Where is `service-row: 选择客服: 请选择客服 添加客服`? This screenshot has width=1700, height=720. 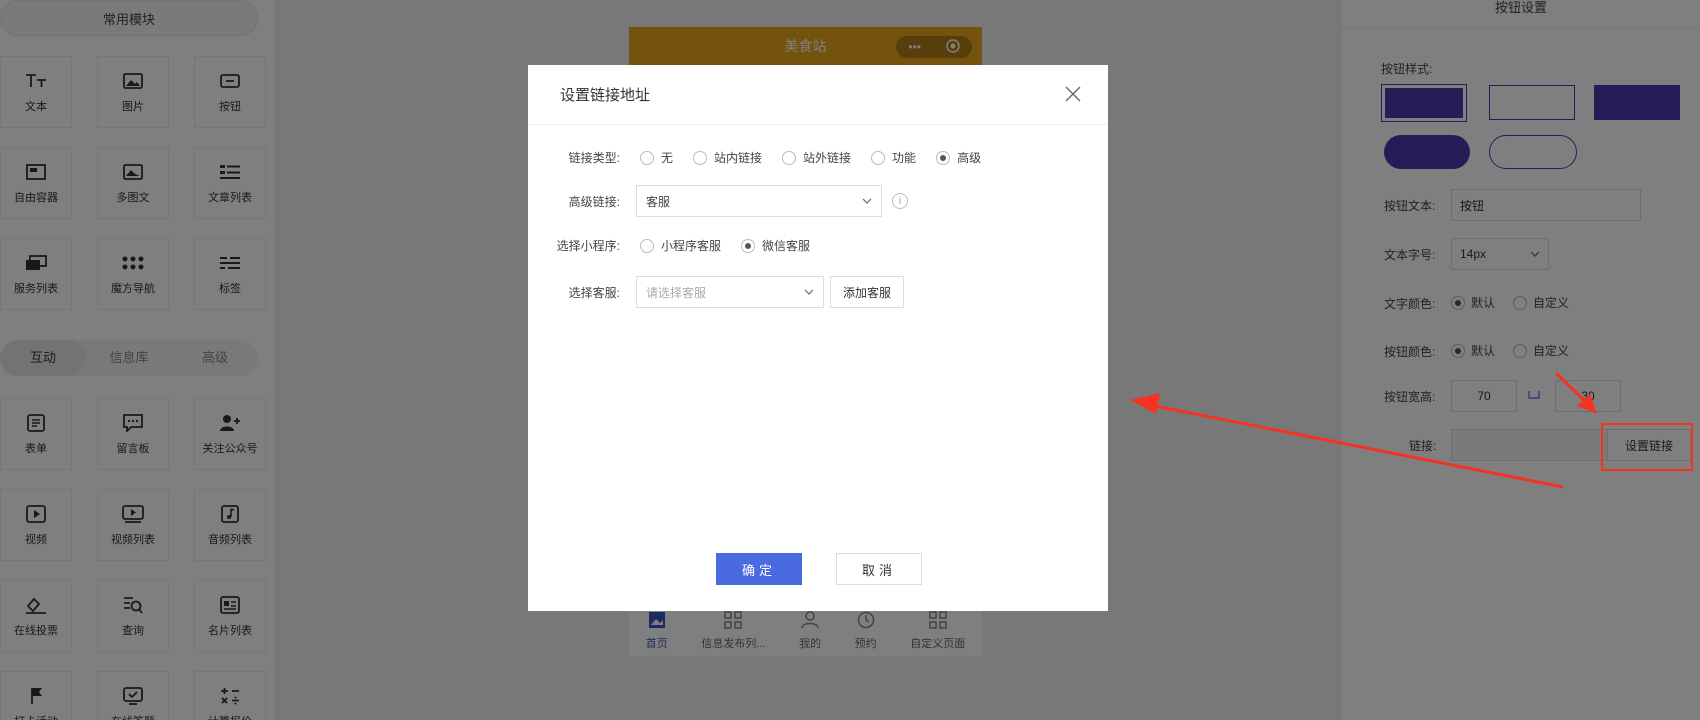 service-row: 选择客服: 请选择客服 添加客服 is located at coordinates (716, 292).